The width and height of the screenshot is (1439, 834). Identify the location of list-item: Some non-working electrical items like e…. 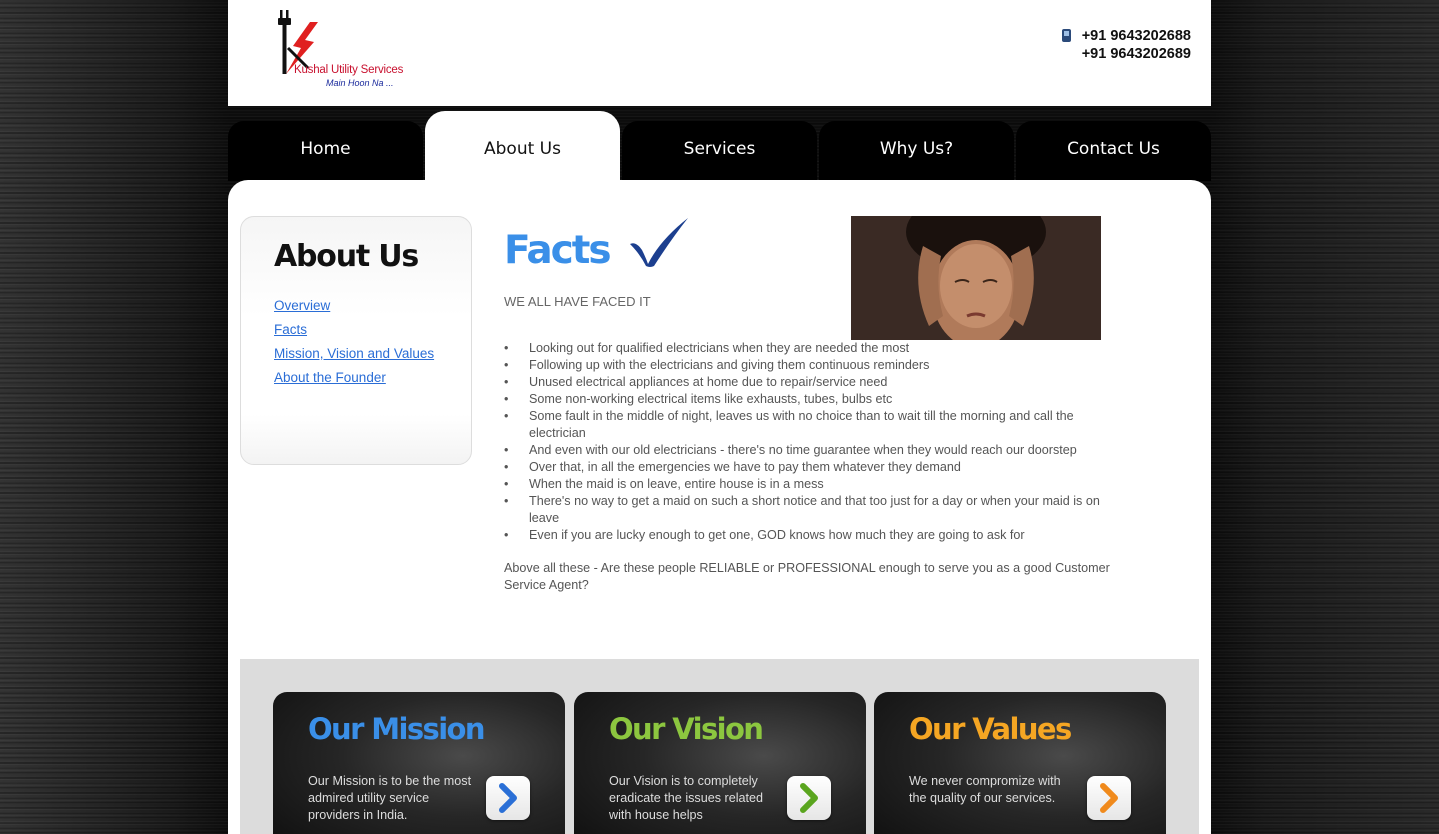
(814, 399).